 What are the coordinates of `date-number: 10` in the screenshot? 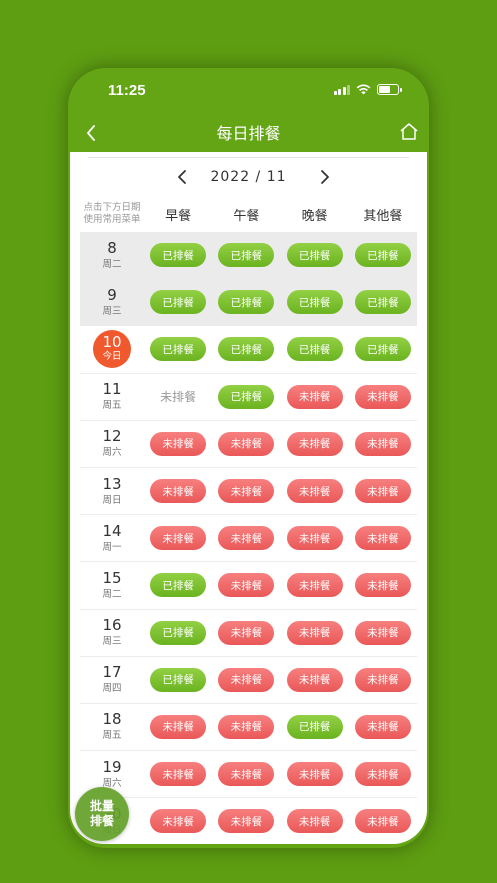 It's located at (112, 342).